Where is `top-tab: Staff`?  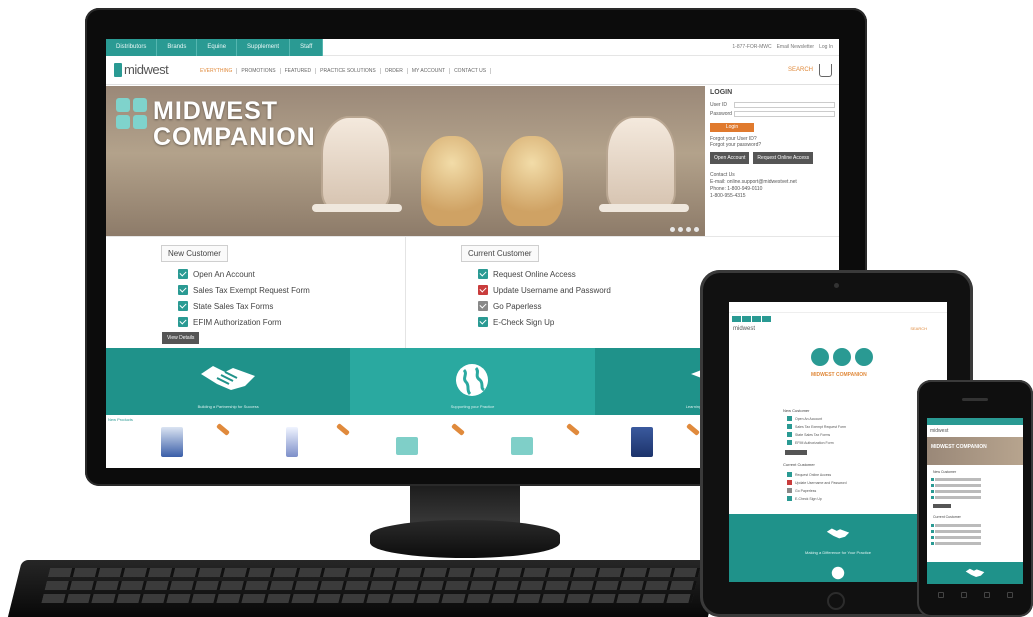
top-tab: Staff is located at coordinates (307, 47).